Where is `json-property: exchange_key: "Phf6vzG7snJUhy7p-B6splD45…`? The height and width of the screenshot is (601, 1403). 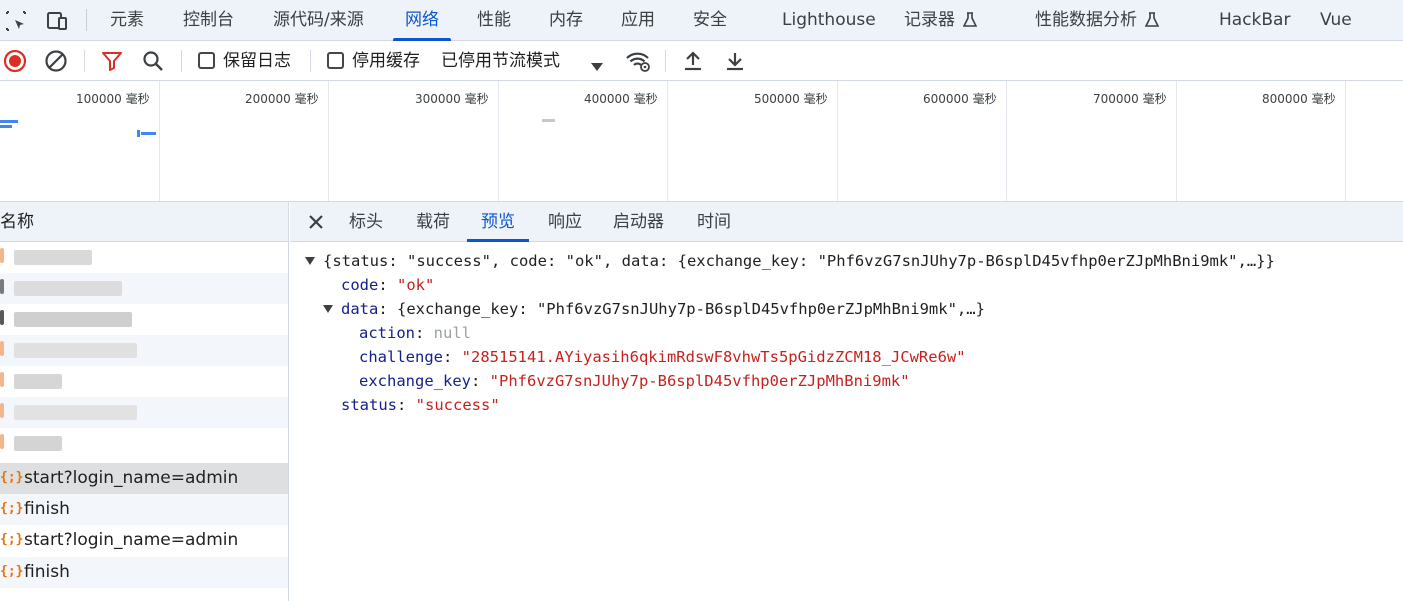 json-property: exchange_key: "Phf6vzG7snJUhy7p-B6splD45… is located at coordinates (634, 381).